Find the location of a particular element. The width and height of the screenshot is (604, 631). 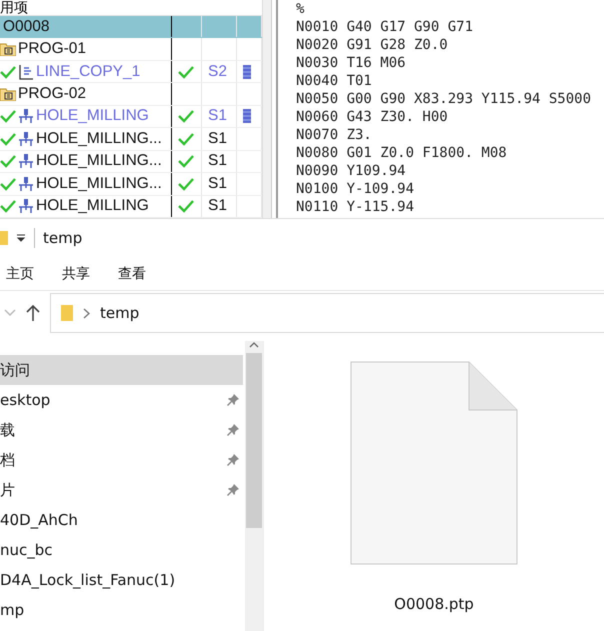

nav-item: 40D_AhCh is located at coordinates (121, 520).